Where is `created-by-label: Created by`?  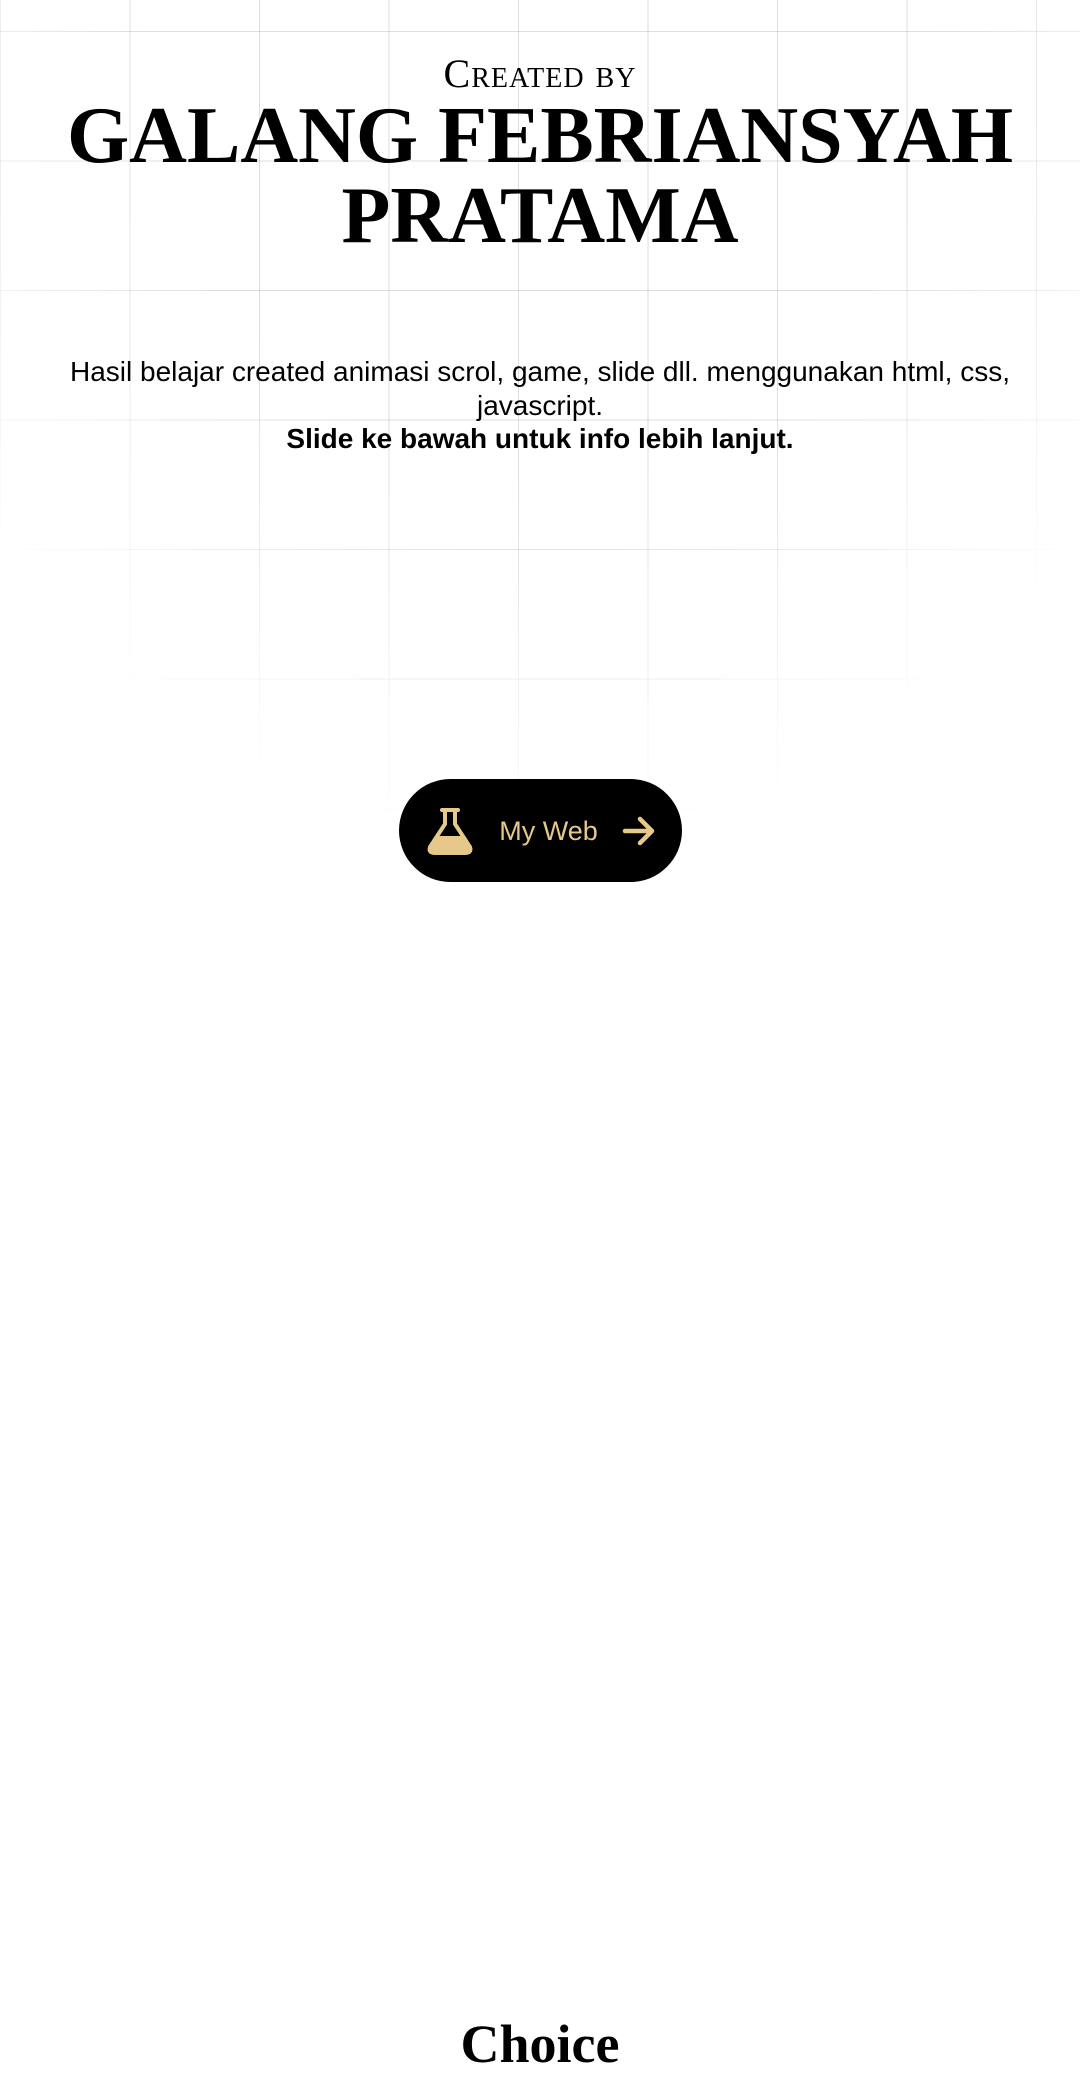 created-by-label: Created by is located at coordinates (540, 73).